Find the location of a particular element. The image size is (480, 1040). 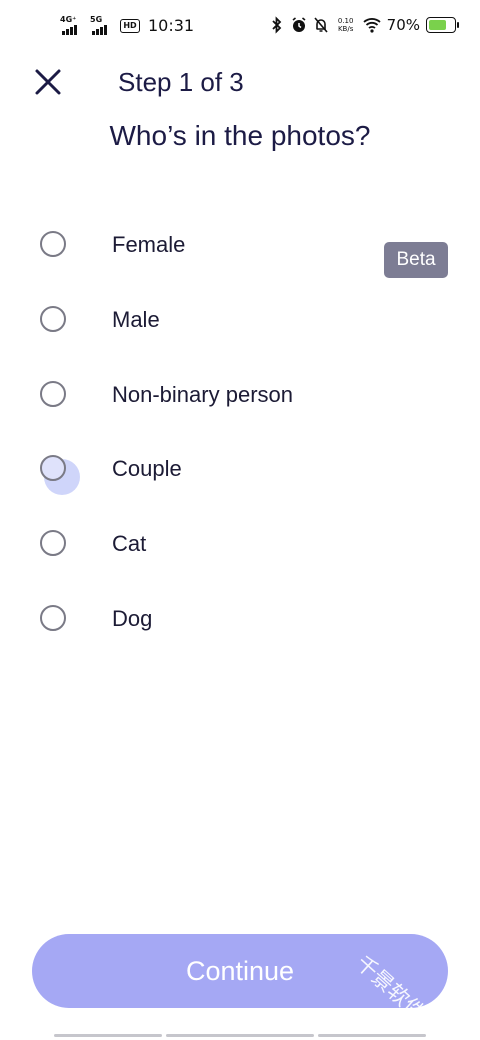

step-indicator: Step 1 of 3 is located at coordinates (181, 82).